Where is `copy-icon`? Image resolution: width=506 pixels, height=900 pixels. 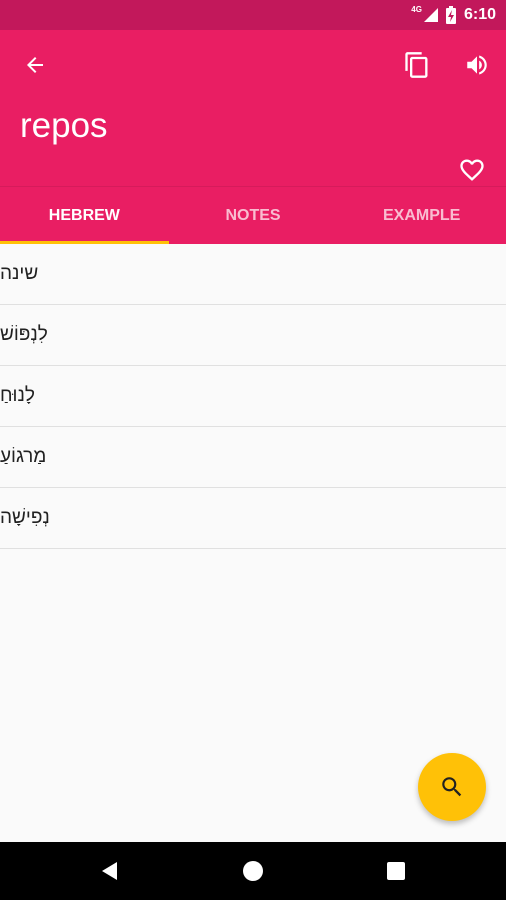 copy-icon is located at coordinates (416, 65).